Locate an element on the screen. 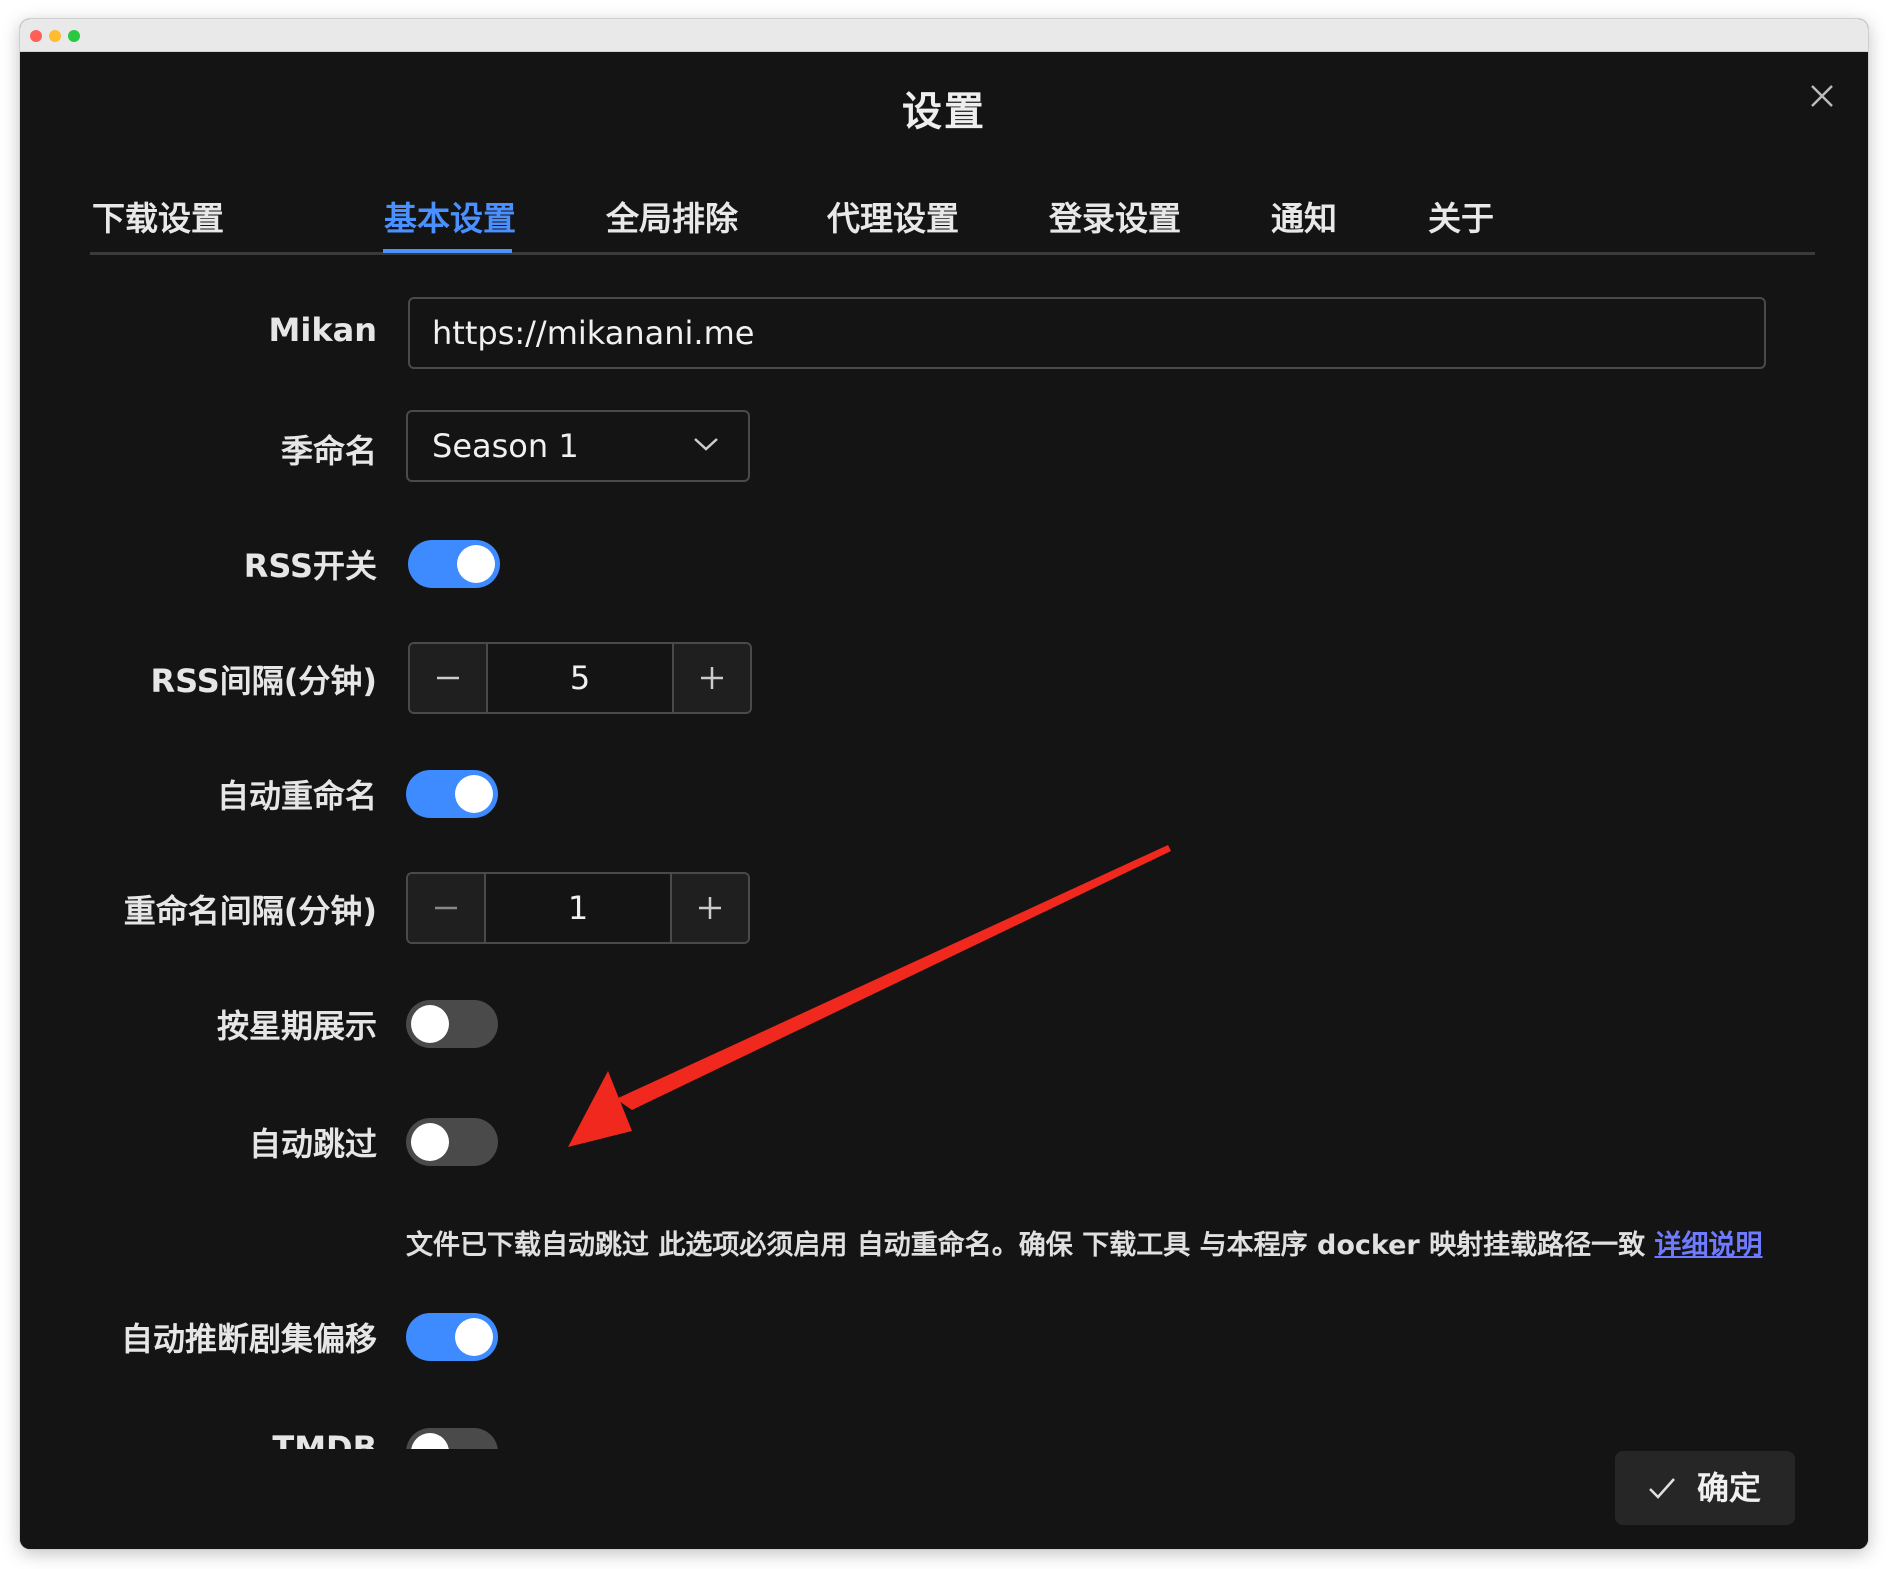 This screenshot has height=1569, width=1888. rename-interval-stepper: 1 is located at coordinates (578, 908).